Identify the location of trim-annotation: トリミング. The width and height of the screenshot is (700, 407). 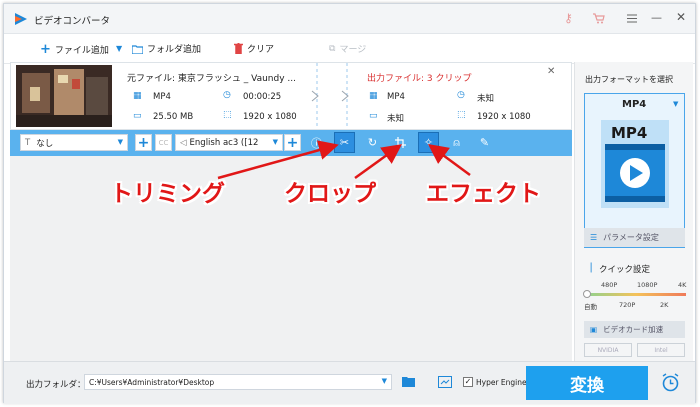
(167, 194).